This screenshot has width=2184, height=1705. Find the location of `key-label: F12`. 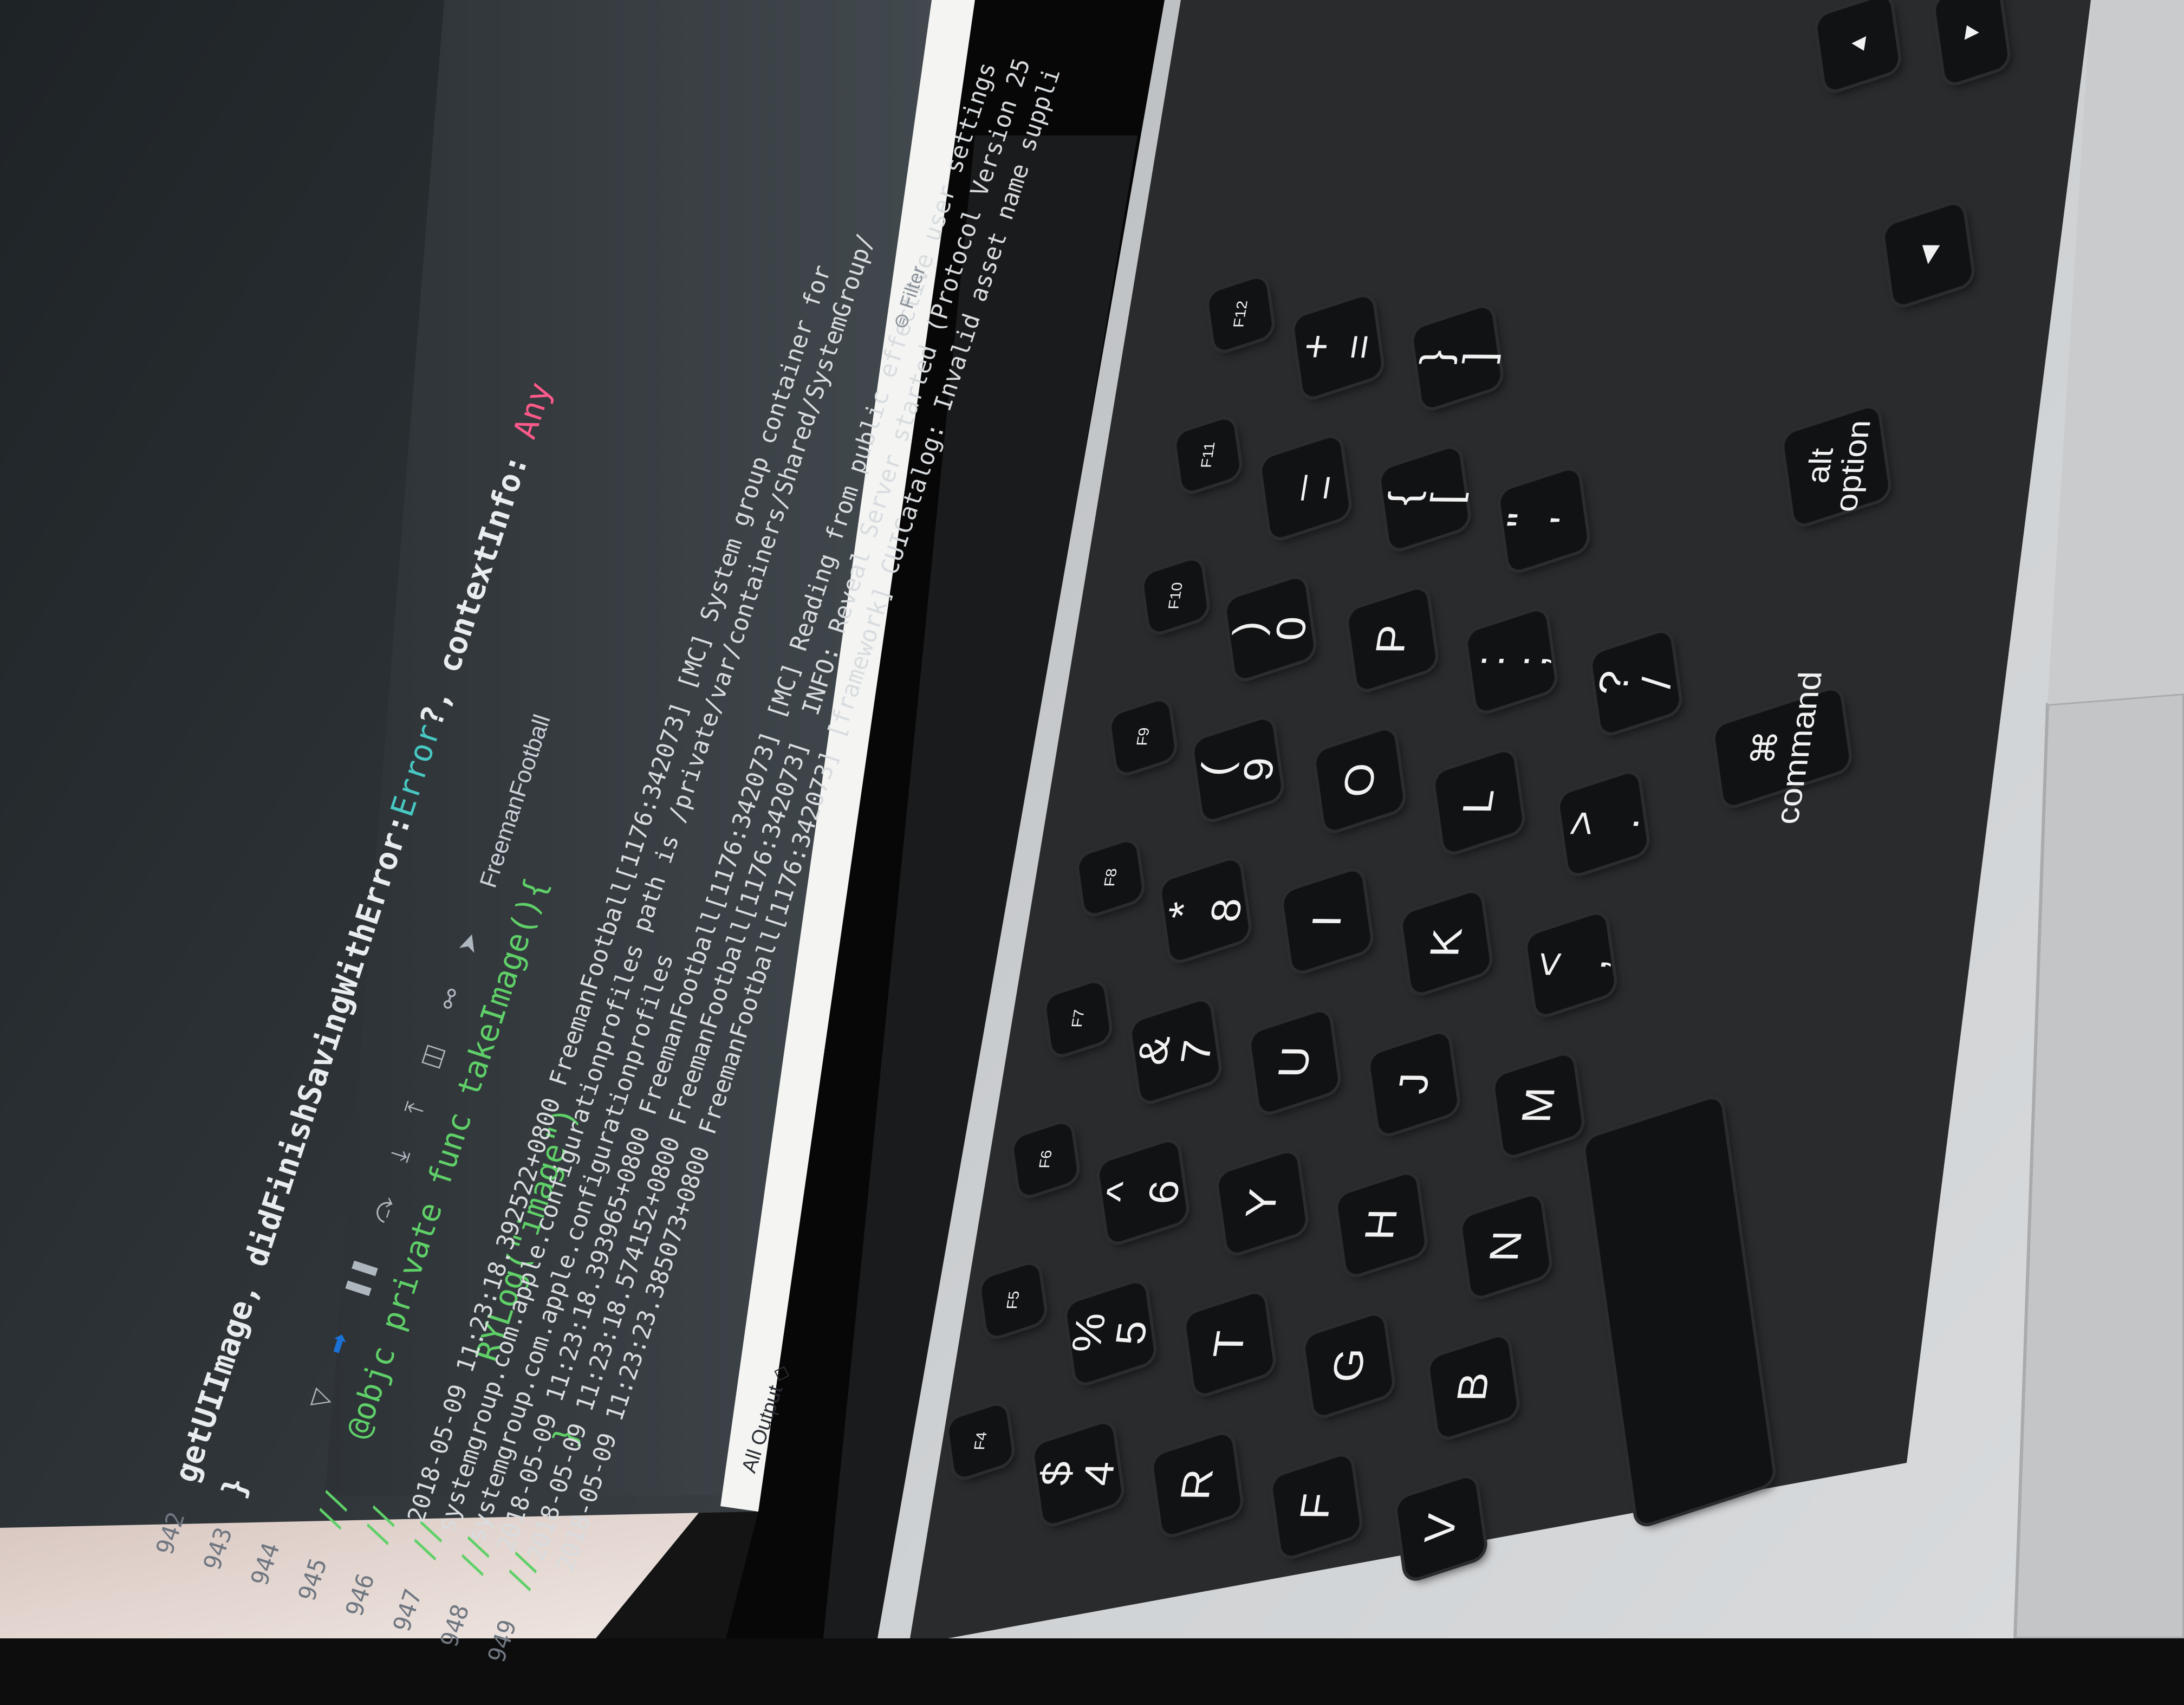

key-label: F12 is located at coordinates (1240, 314).